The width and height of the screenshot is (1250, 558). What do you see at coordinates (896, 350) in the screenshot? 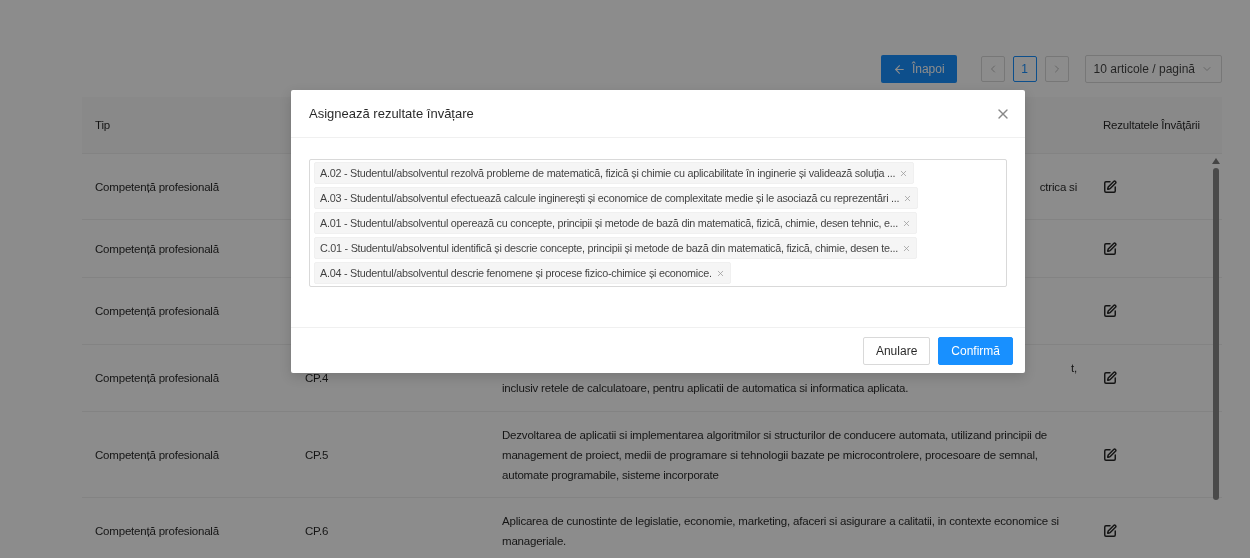
I see `cancel-button: Anulare` at bounding box center [896, 350].